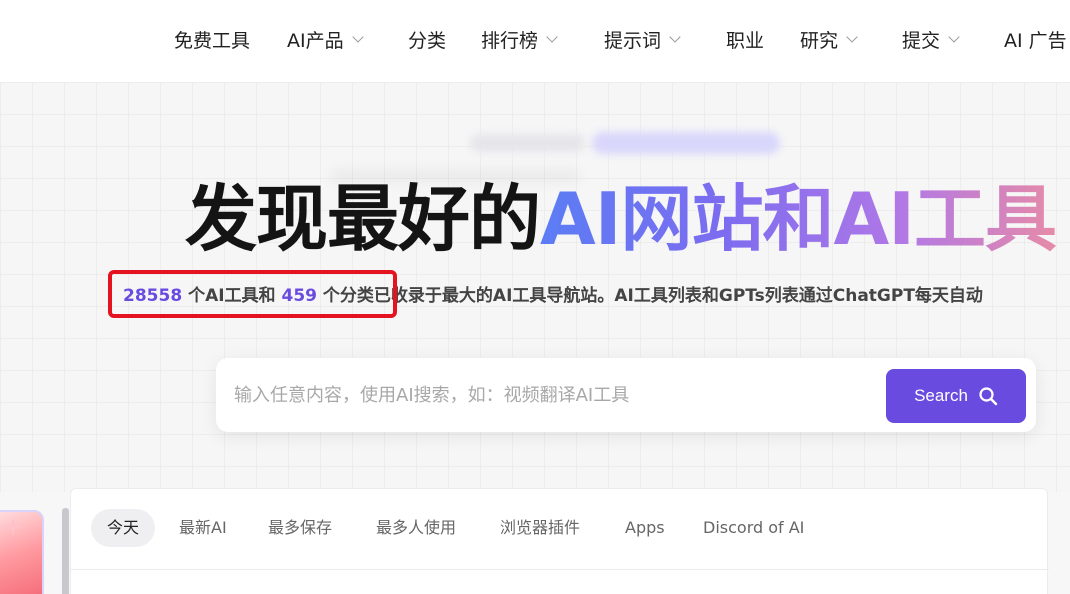  What do you see at coordinates (345, 296) in the screenshot?
I see `categories-suffix: 个分类` at bounding box center [345, 296].